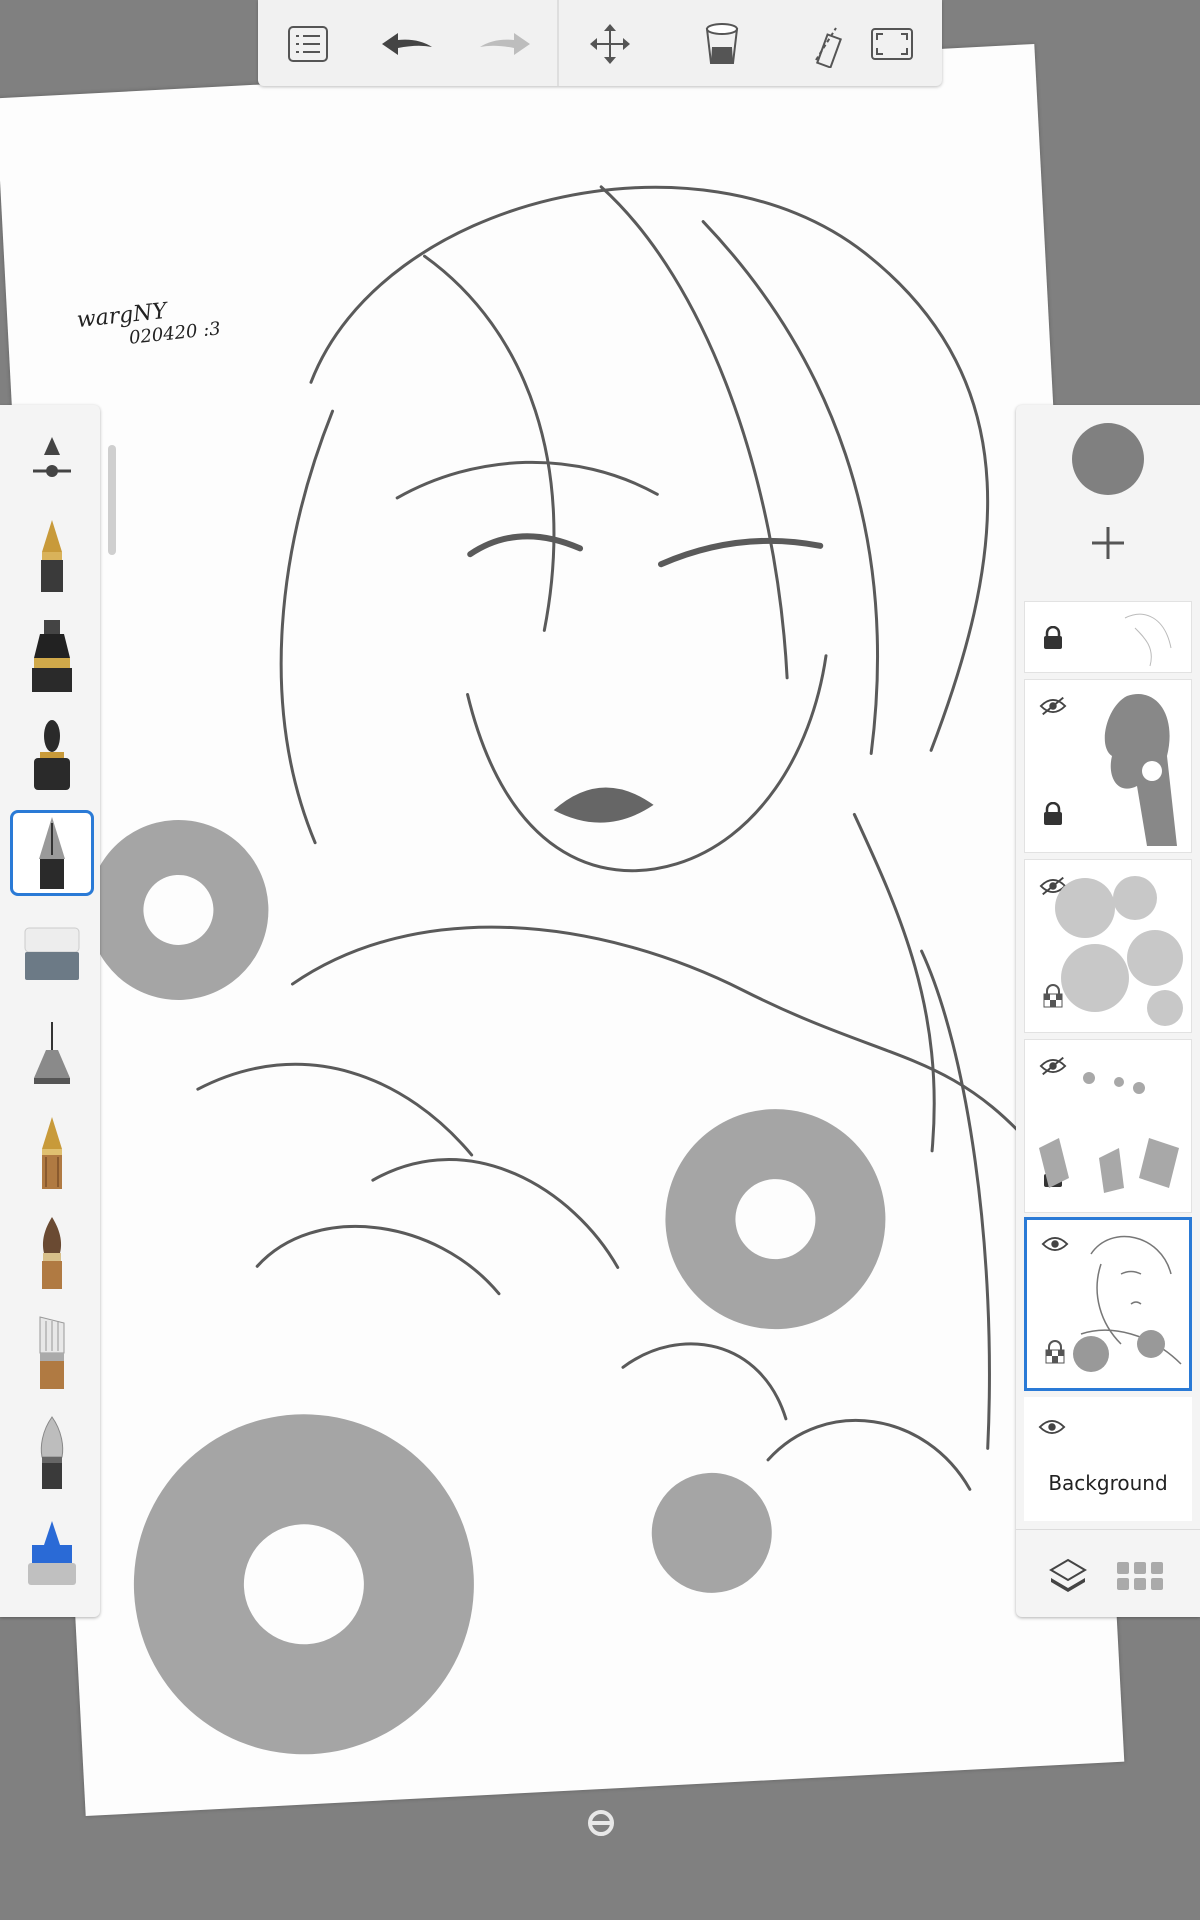  What do you see at coordinates (892, 44) in the screenshot?
I see `fullscreen-icon` at bounding box center [892, 44].